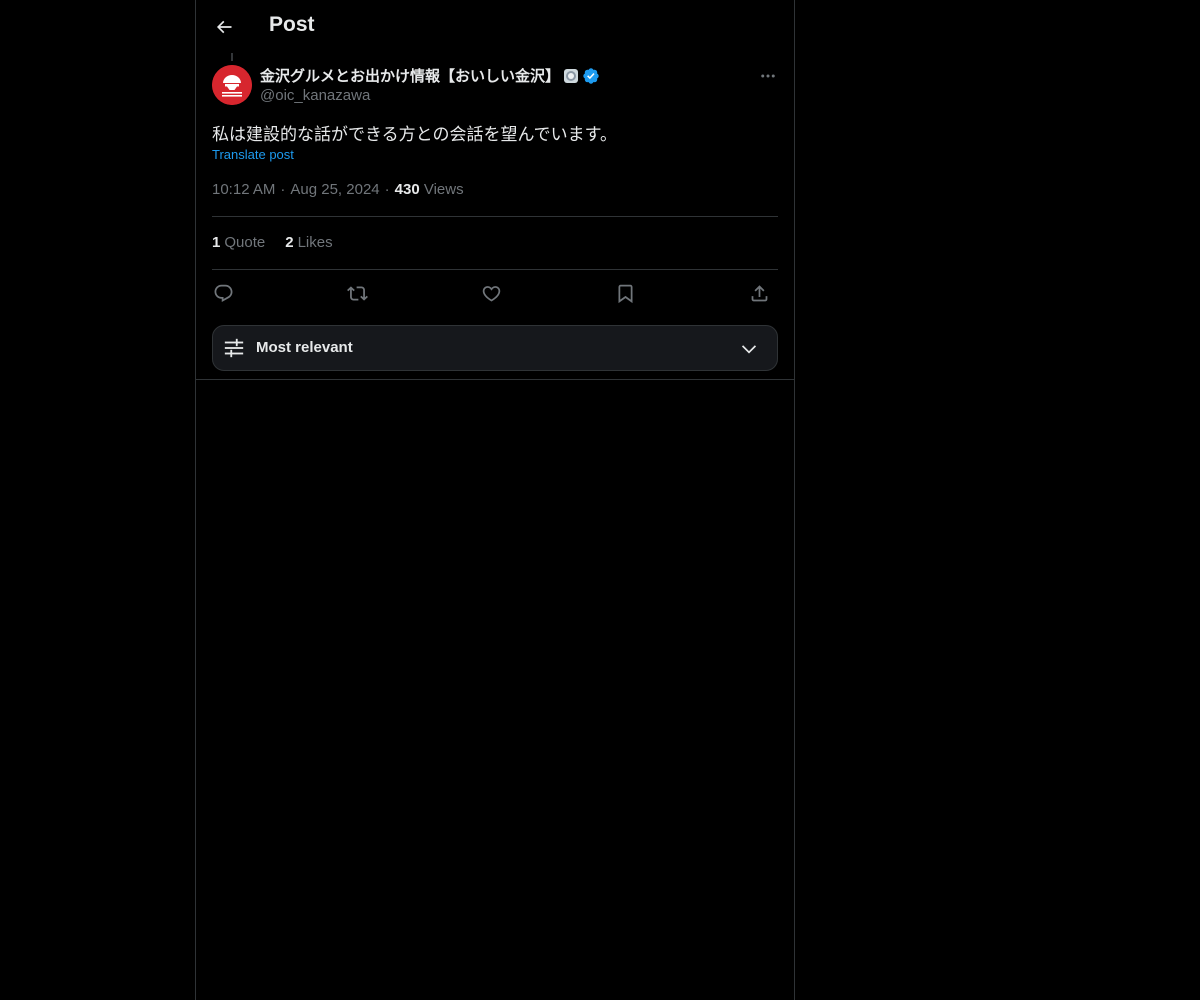  I want to click on post-metadata: 10:12 AM · Aug 25, 2024 · 430 Views, so click(338, 189).